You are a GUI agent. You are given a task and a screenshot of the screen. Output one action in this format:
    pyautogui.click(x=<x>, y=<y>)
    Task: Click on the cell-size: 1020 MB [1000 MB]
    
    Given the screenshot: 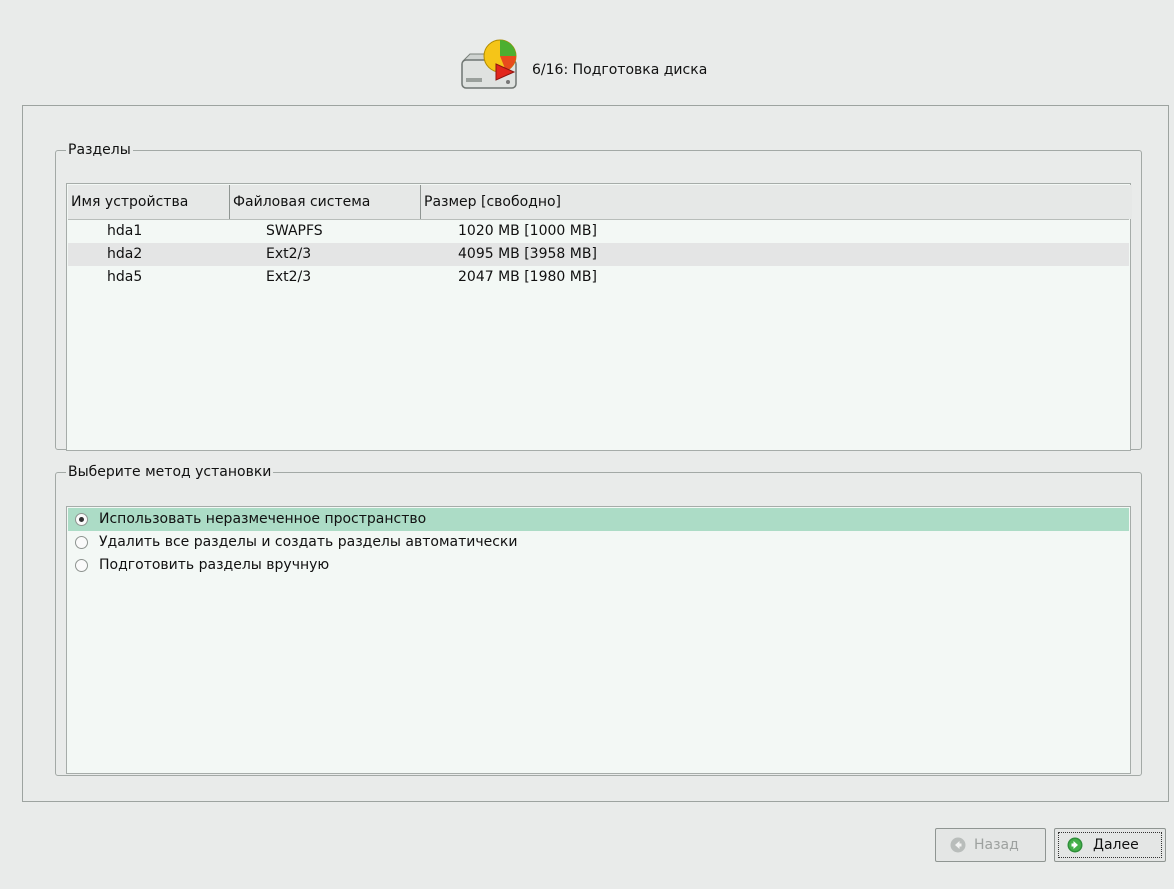 What is the action you would take?
    pyautogui.click(x=527, y=231)
    